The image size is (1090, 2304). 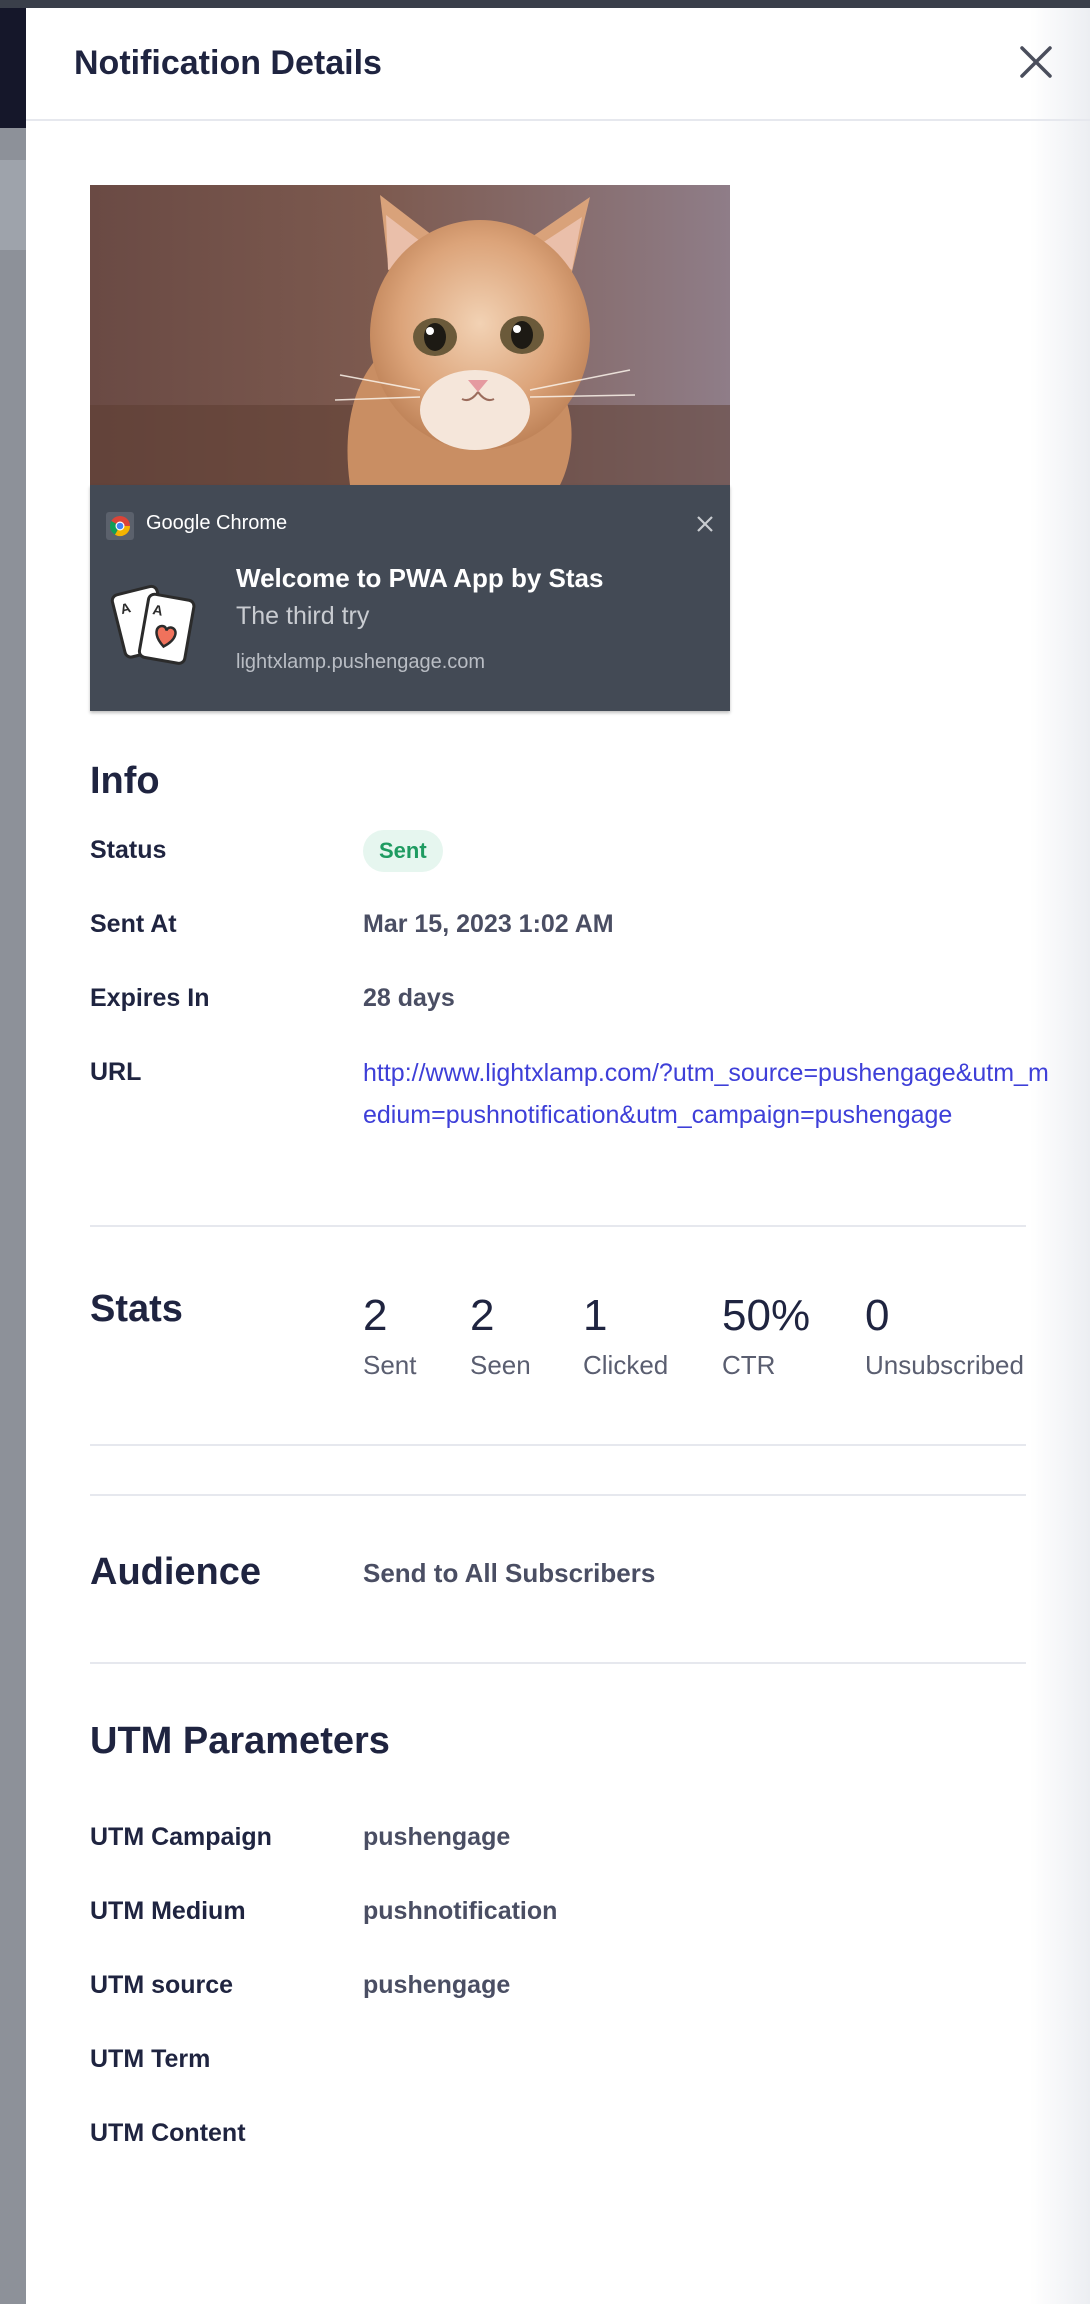 I want to click on stat-value: 0, so click(x=877, y=1315).